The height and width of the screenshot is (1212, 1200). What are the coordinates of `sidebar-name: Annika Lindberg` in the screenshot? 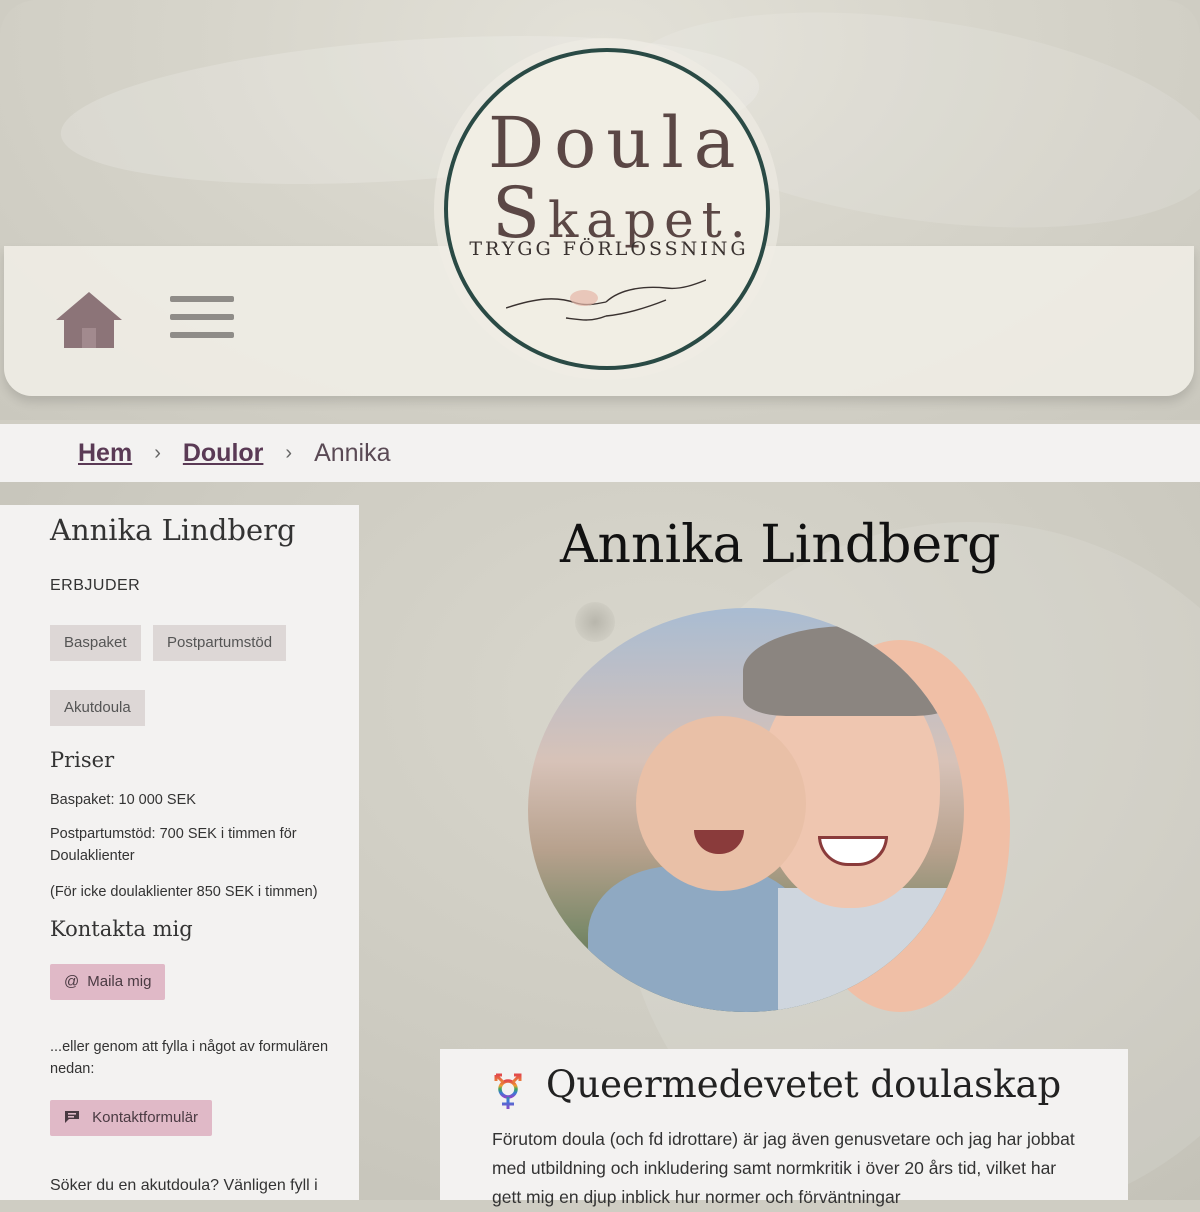 It's located at (173, 530).